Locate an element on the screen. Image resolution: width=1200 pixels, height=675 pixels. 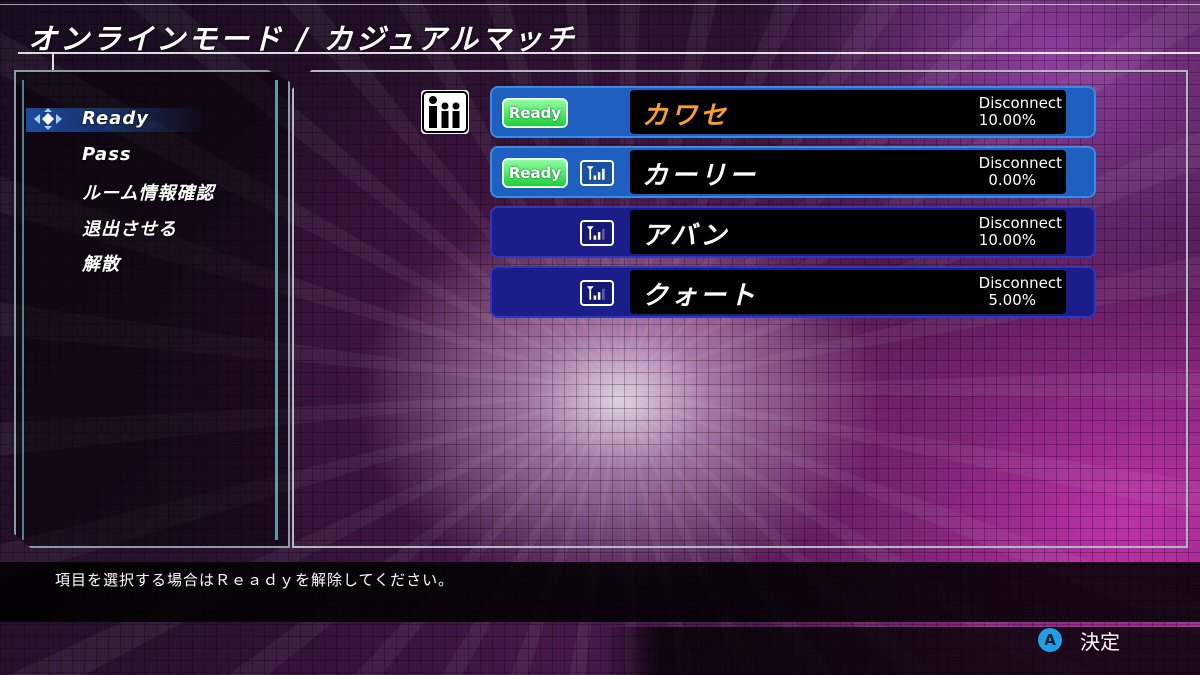
a-button-icon: A is located at coordinates (1050, 640).